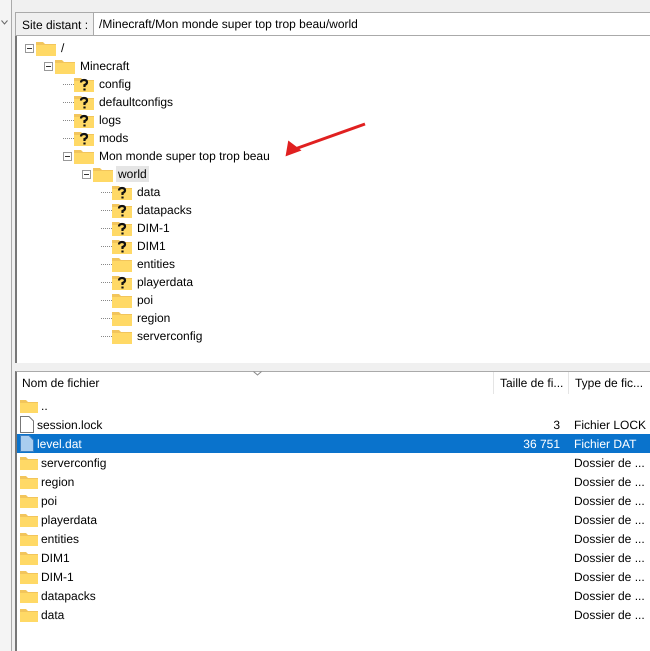 The image size is (650, 651). I want to click on file-name: .., so click(44, 405).